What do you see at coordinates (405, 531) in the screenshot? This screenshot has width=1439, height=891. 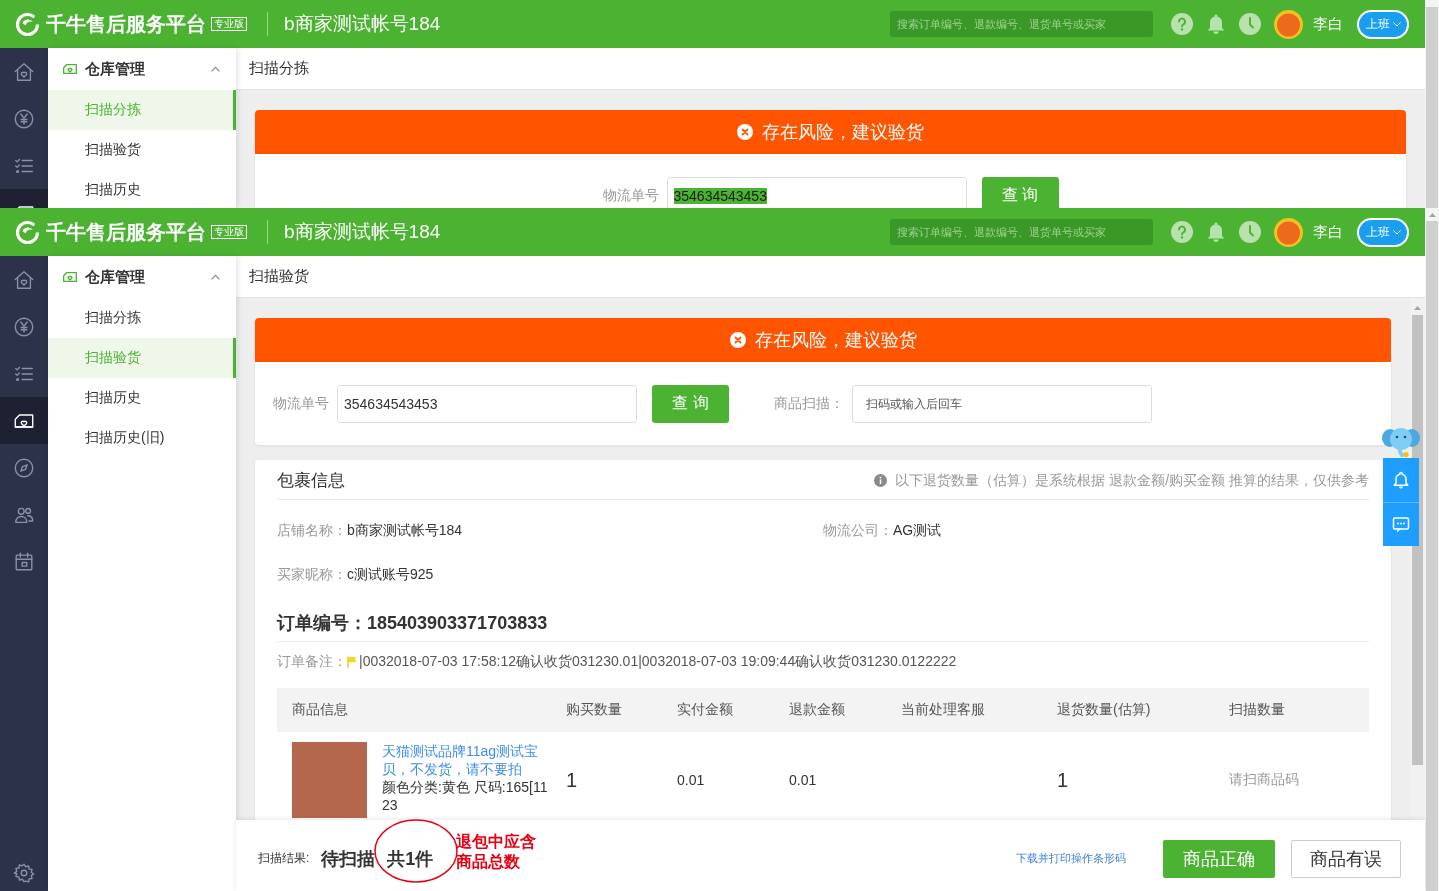 I see `field-value: b商家测试帐号184` at bounding box center [405, 531].